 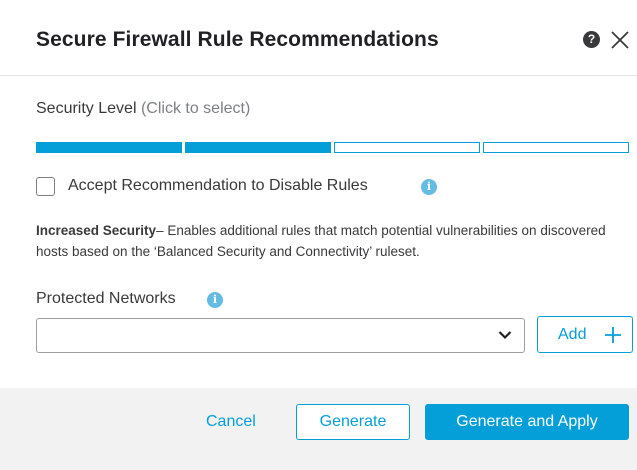 What do you see at coordinates (527, 422) in the screenshot?
I see `generate-and-apply-button: Generate and Apply` at bounding box center [527, 422].